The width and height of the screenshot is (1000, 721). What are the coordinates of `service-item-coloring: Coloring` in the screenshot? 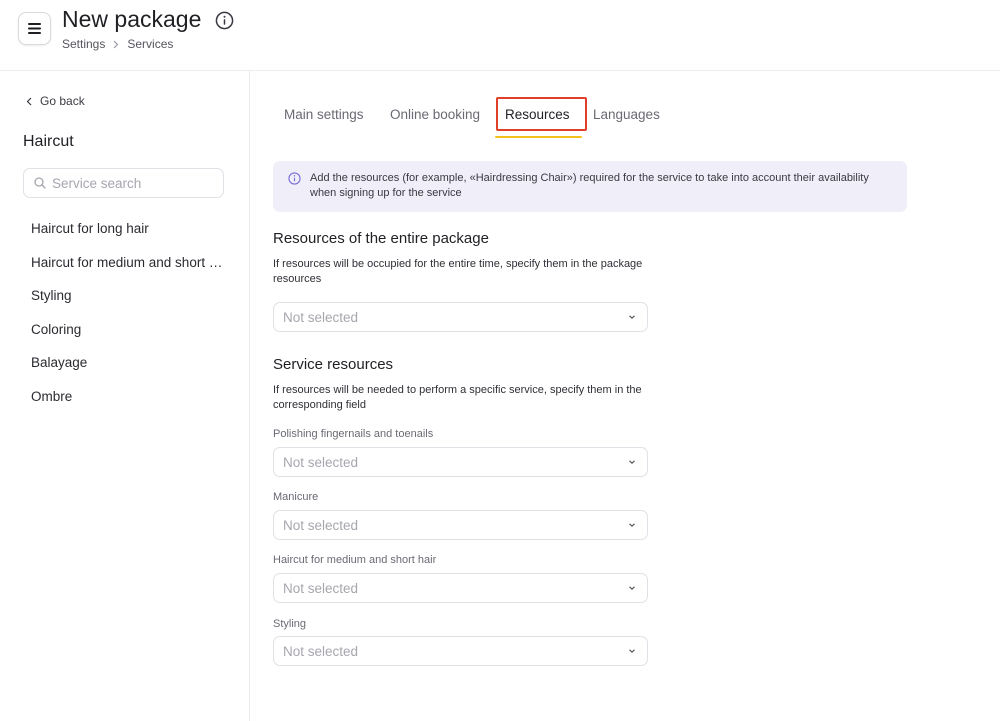 It's located at (128, 339).